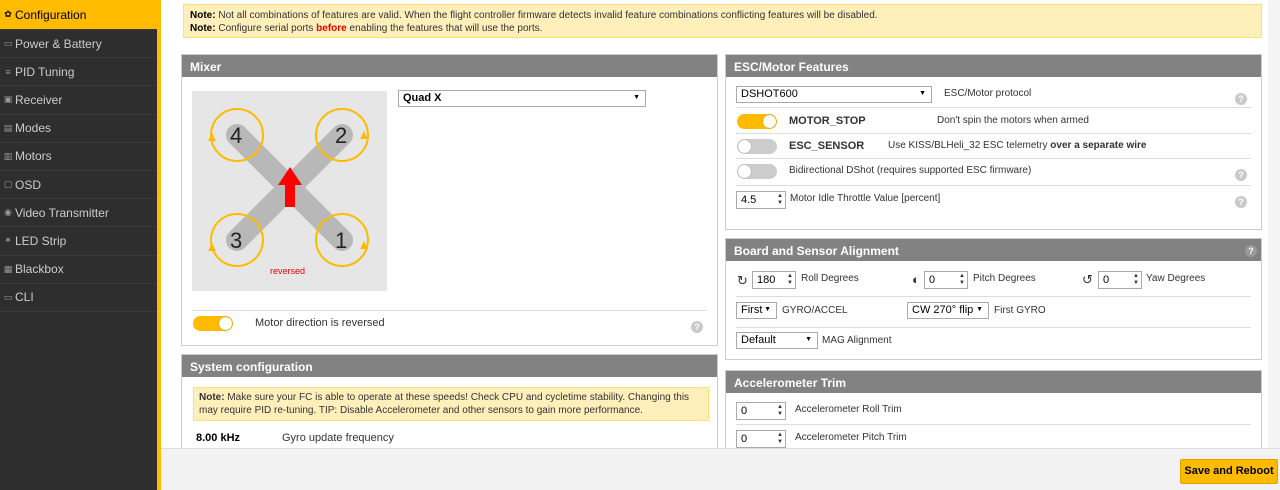 Image resolution: width=1280 pixels, height=490 pixels. I want to click on pitch-icon: ◐, so click(916, 279).